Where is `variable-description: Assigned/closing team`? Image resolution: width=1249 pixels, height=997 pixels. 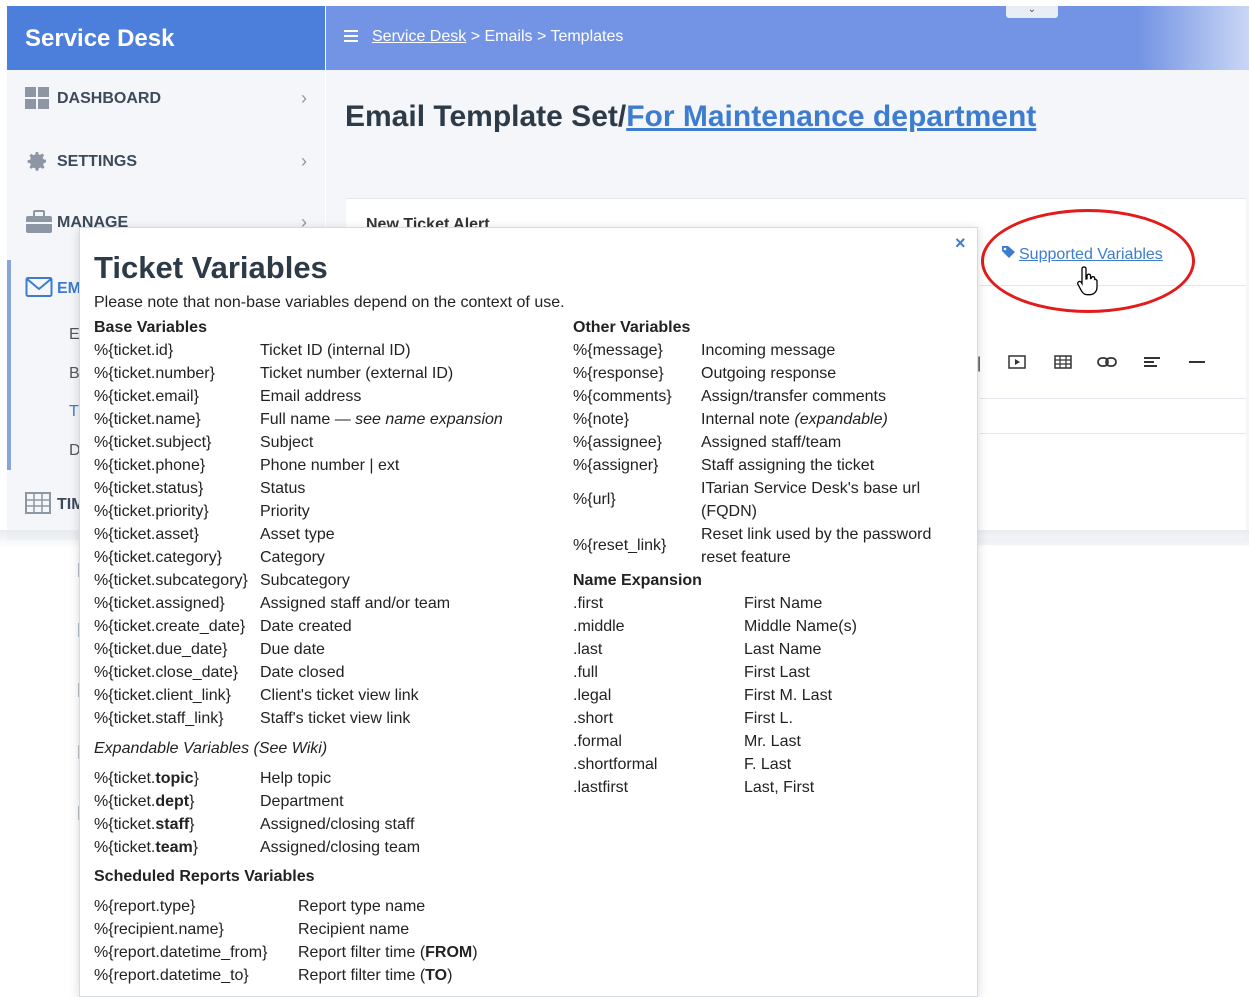
variable-description: Assigned/closing team is located at coordinates (340, 847).